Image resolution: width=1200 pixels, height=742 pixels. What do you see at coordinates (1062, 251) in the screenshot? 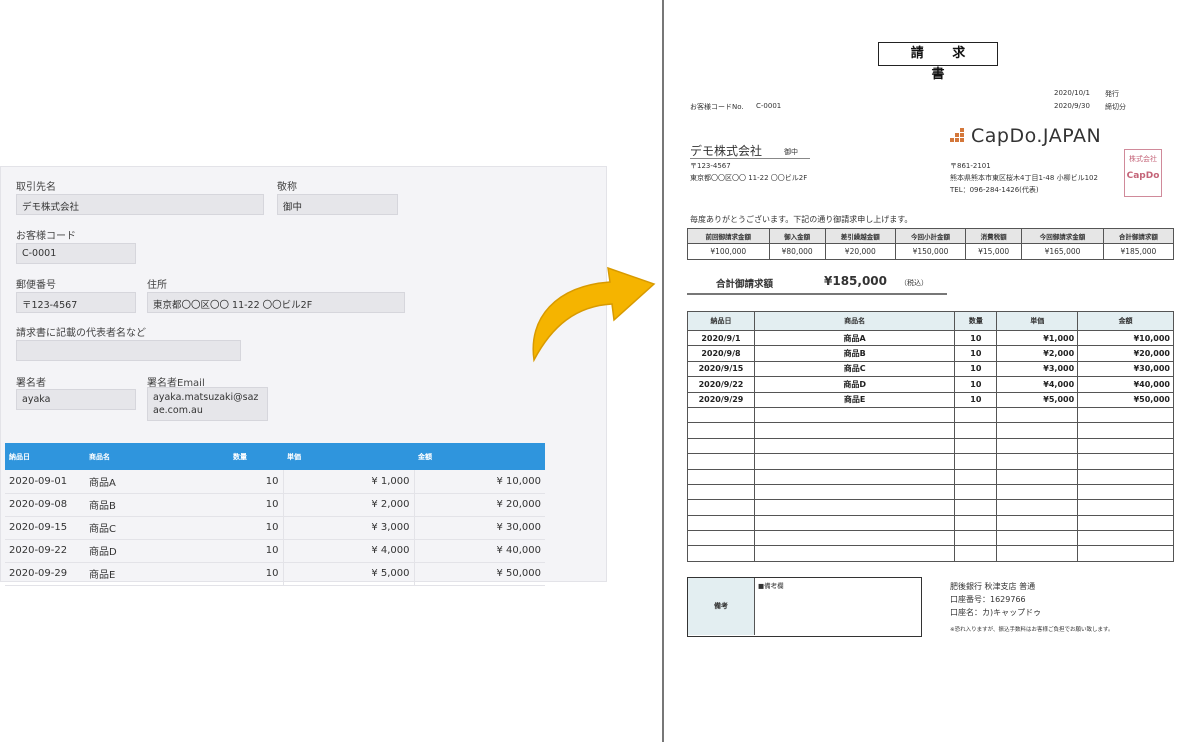
I see `summary-value: ¥165,000` at bounding box center [1062, 251].